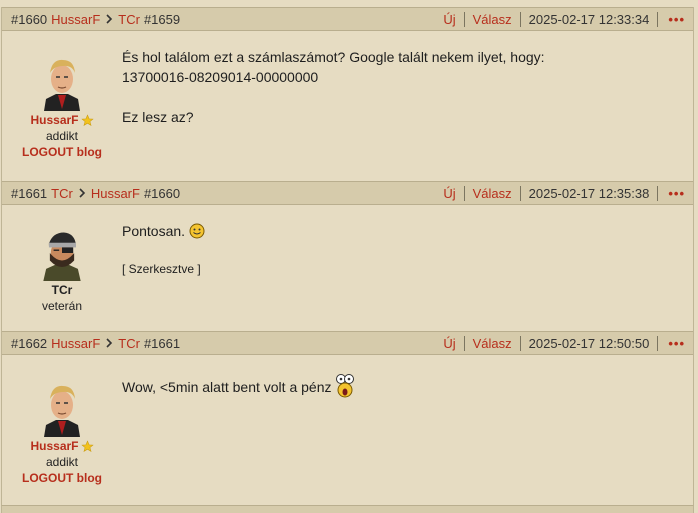  I want to click on post-content: Pontosan. [ Szerkesztve ], so click(163, 268).